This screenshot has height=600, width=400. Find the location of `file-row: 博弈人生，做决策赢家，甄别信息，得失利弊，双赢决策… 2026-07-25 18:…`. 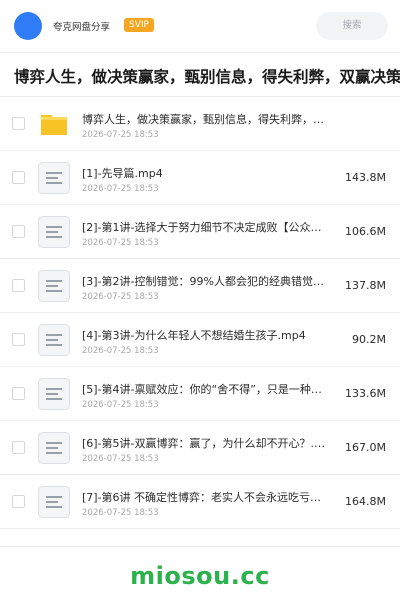

file-row: 博弈人生，做决策赢家，甄别信息，得失利弊，双赢决策… 2026-07-25 18:… is located at coordinates (200, 124).